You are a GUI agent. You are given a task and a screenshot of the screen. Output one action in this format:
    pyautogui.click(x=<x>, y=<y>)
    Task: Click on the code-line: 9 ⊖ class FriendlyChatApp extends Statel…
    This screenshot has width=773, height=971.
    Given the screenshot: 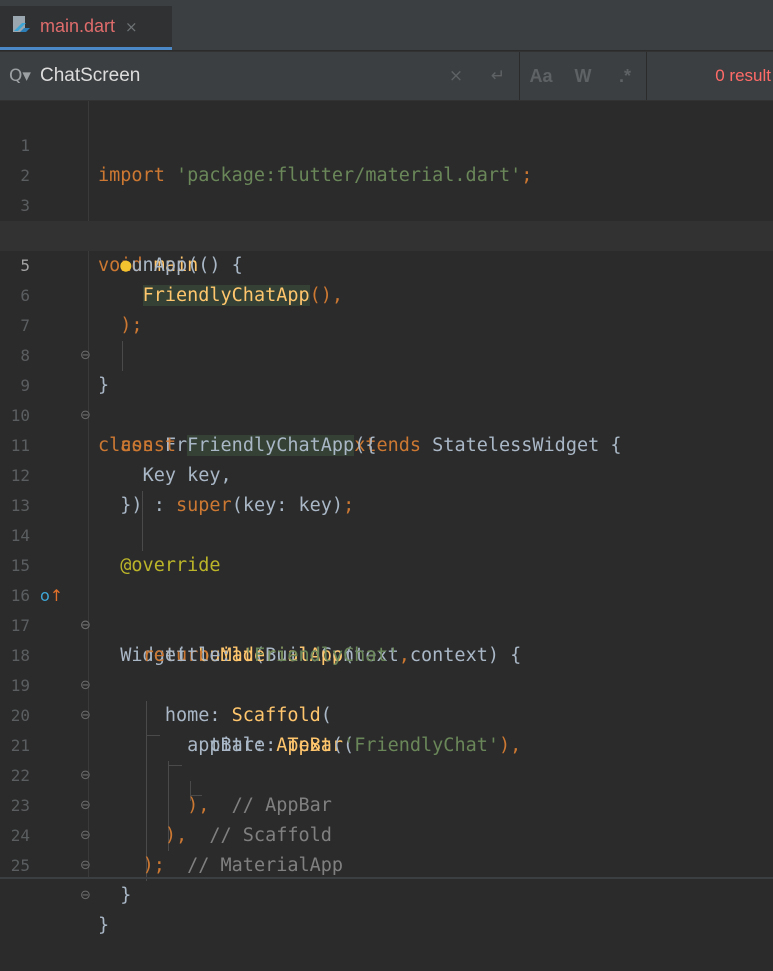 What is the action you would take?
    pyautogui.click(x=386, y=398)
    